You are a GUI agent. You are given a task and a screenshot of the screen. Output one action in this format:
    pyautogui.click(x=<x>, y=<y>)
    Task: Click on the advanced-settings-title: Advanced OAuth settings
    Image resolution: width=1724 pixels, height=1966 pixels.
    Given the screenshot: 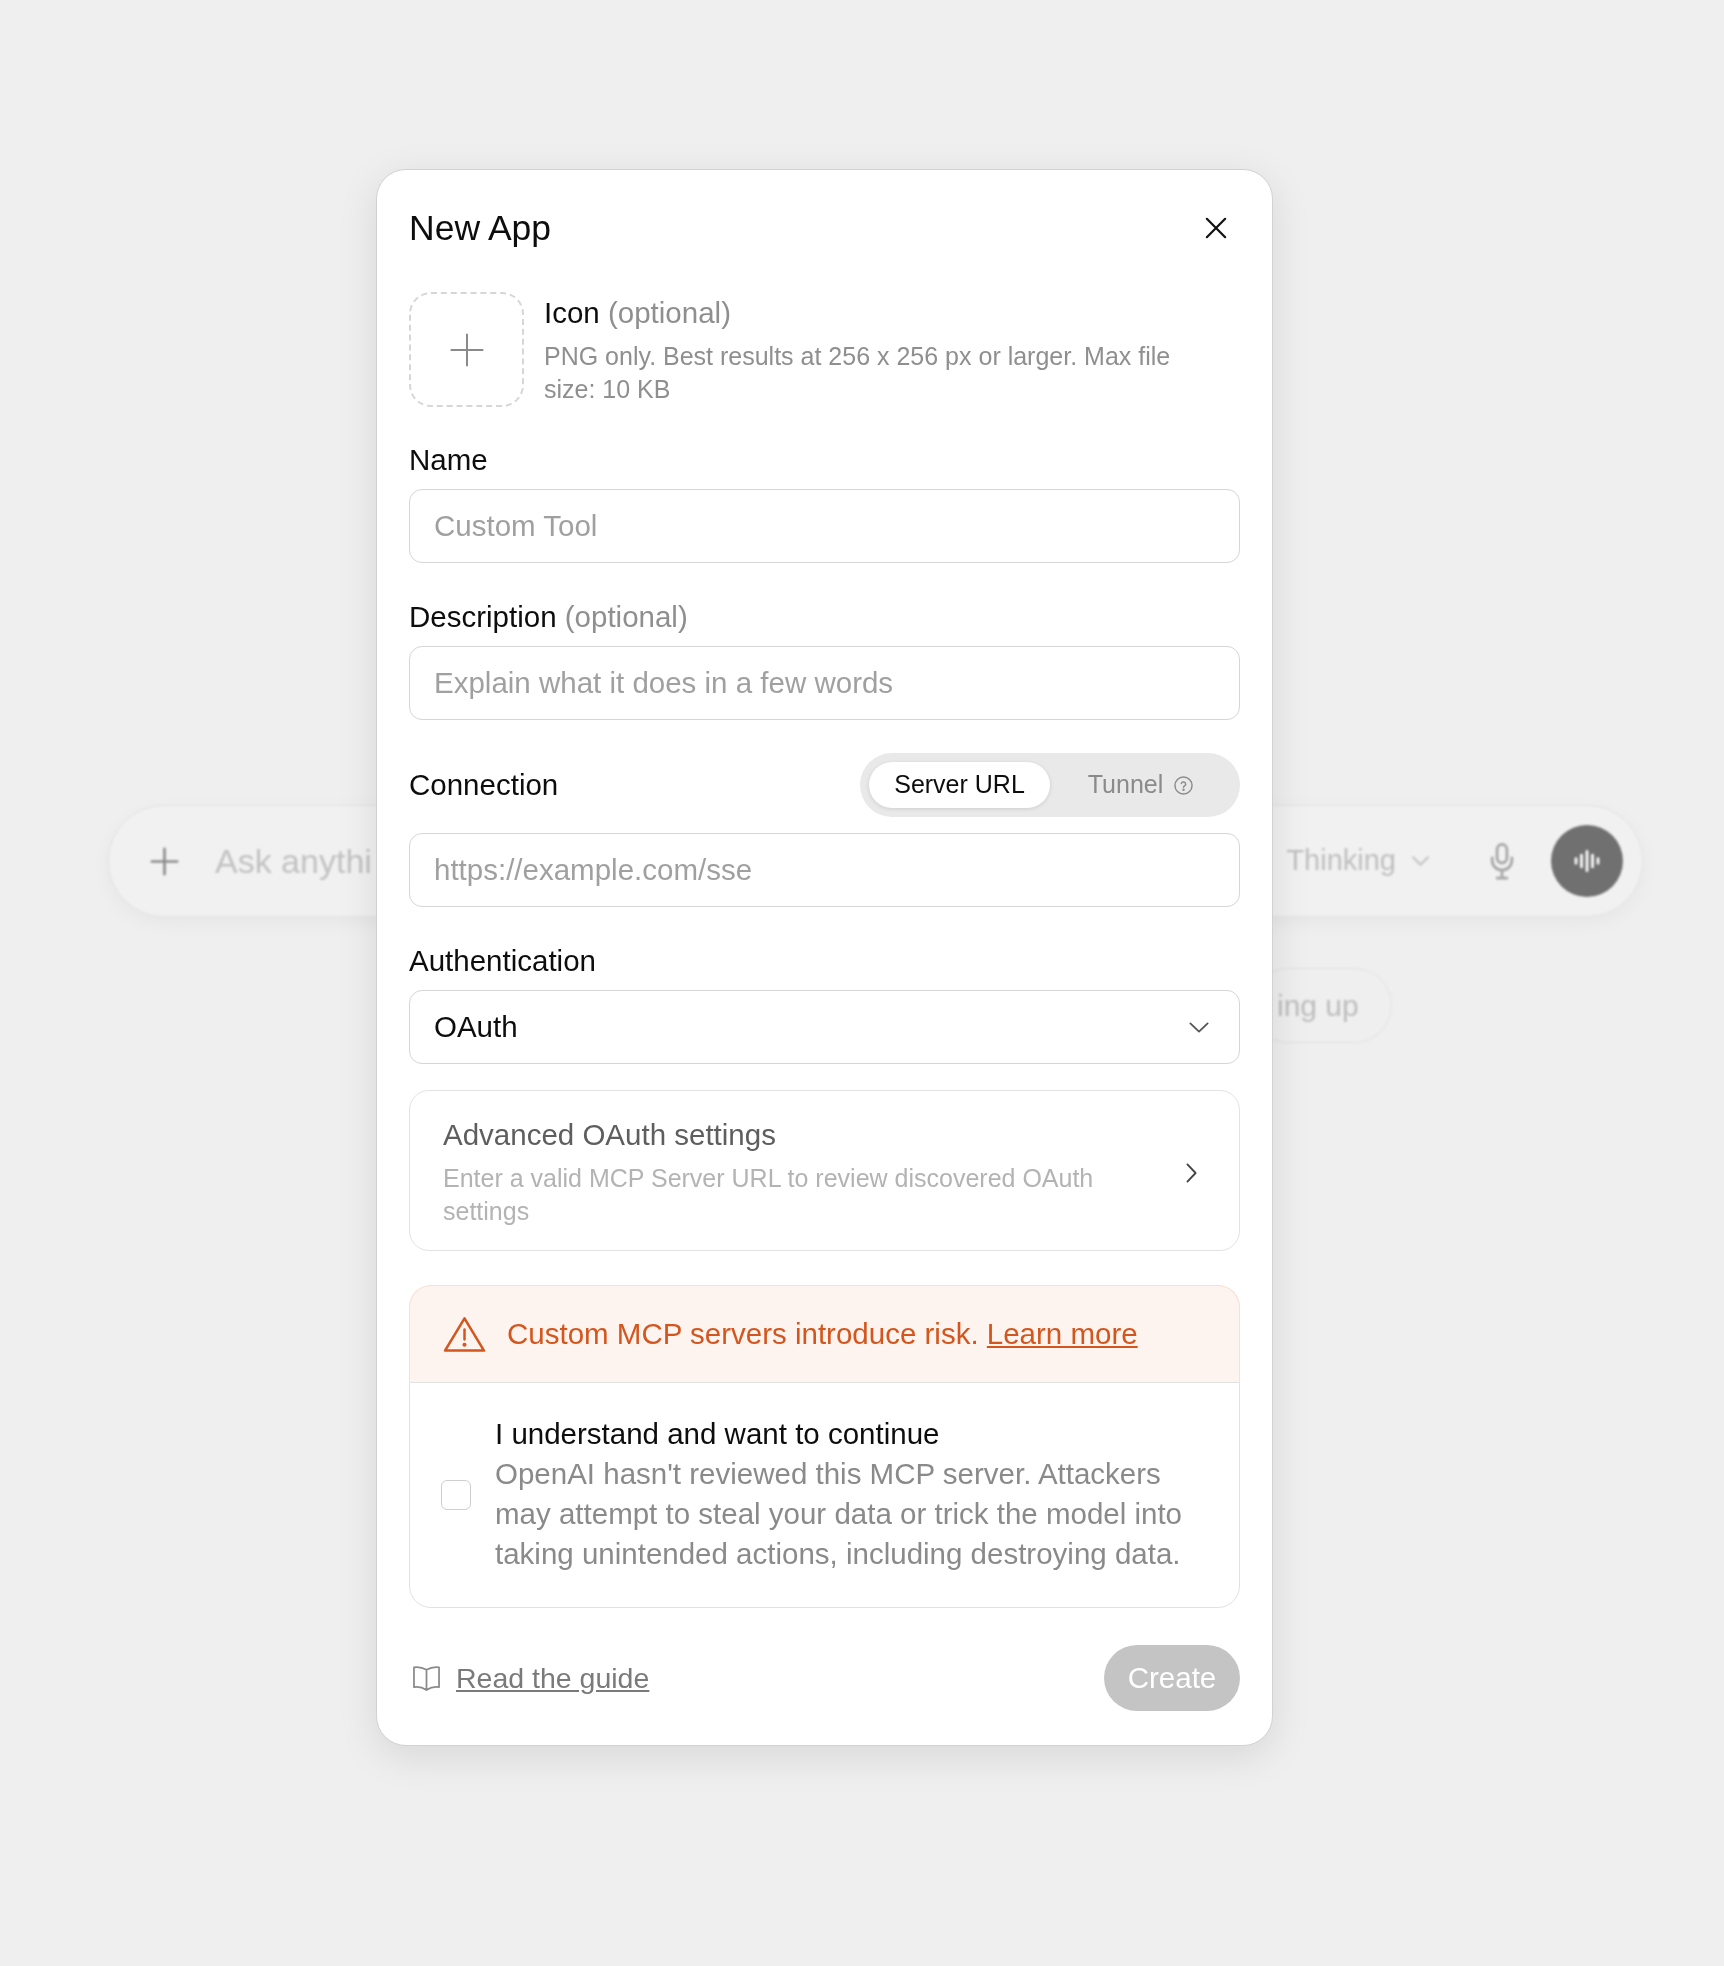 What is the action you would take?
    pyautogui.click(x=609, y=1135)
    